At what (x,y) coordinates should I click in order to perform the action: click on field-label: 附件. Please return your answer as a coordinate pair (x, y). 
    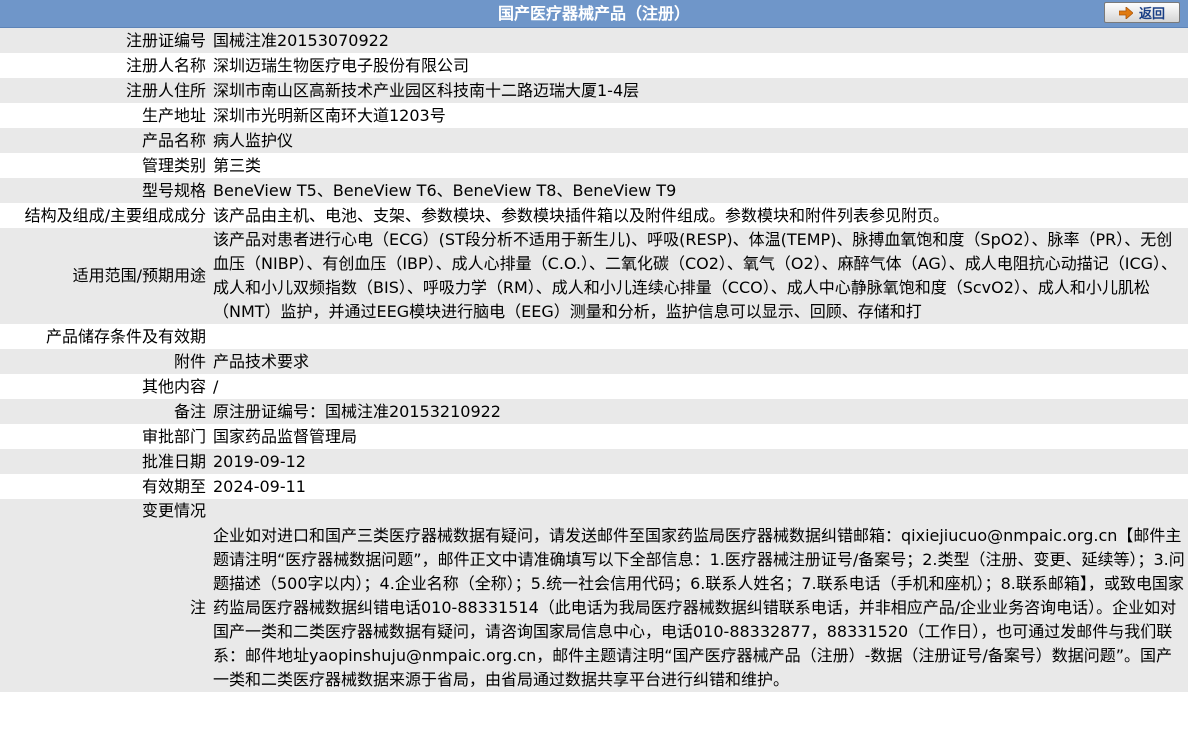
    Looking at the image, I should click on (189, 361).